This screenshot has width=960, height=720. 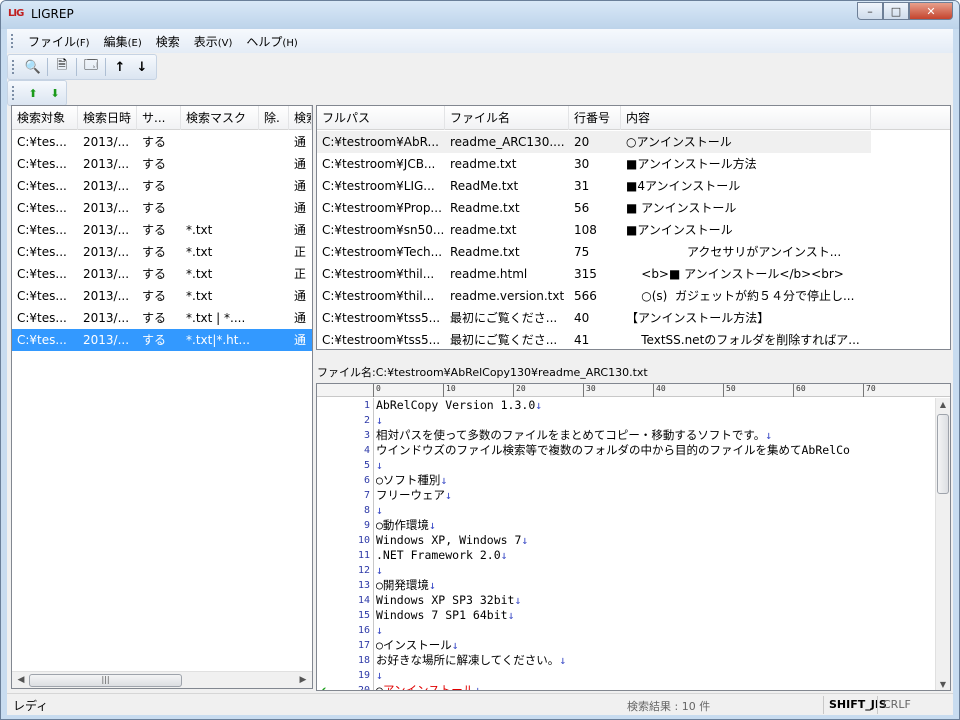 What do you see at coordinates (303, 680) in the screenshot?
I see `scroll-right-icon: ▶` at bounding box center [303, 680].